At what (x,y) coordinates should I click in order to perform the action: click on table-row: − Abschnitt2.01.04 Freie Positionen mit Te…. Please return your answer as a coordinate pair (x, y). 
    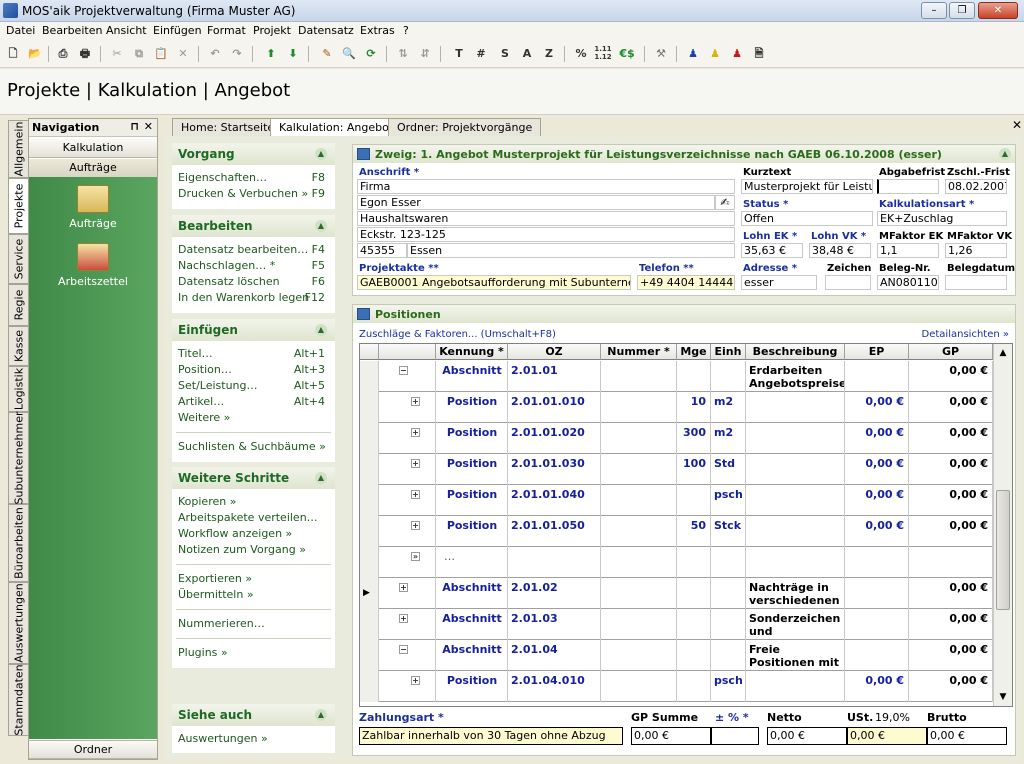
    Looking at the image, I should click on (676, 655).